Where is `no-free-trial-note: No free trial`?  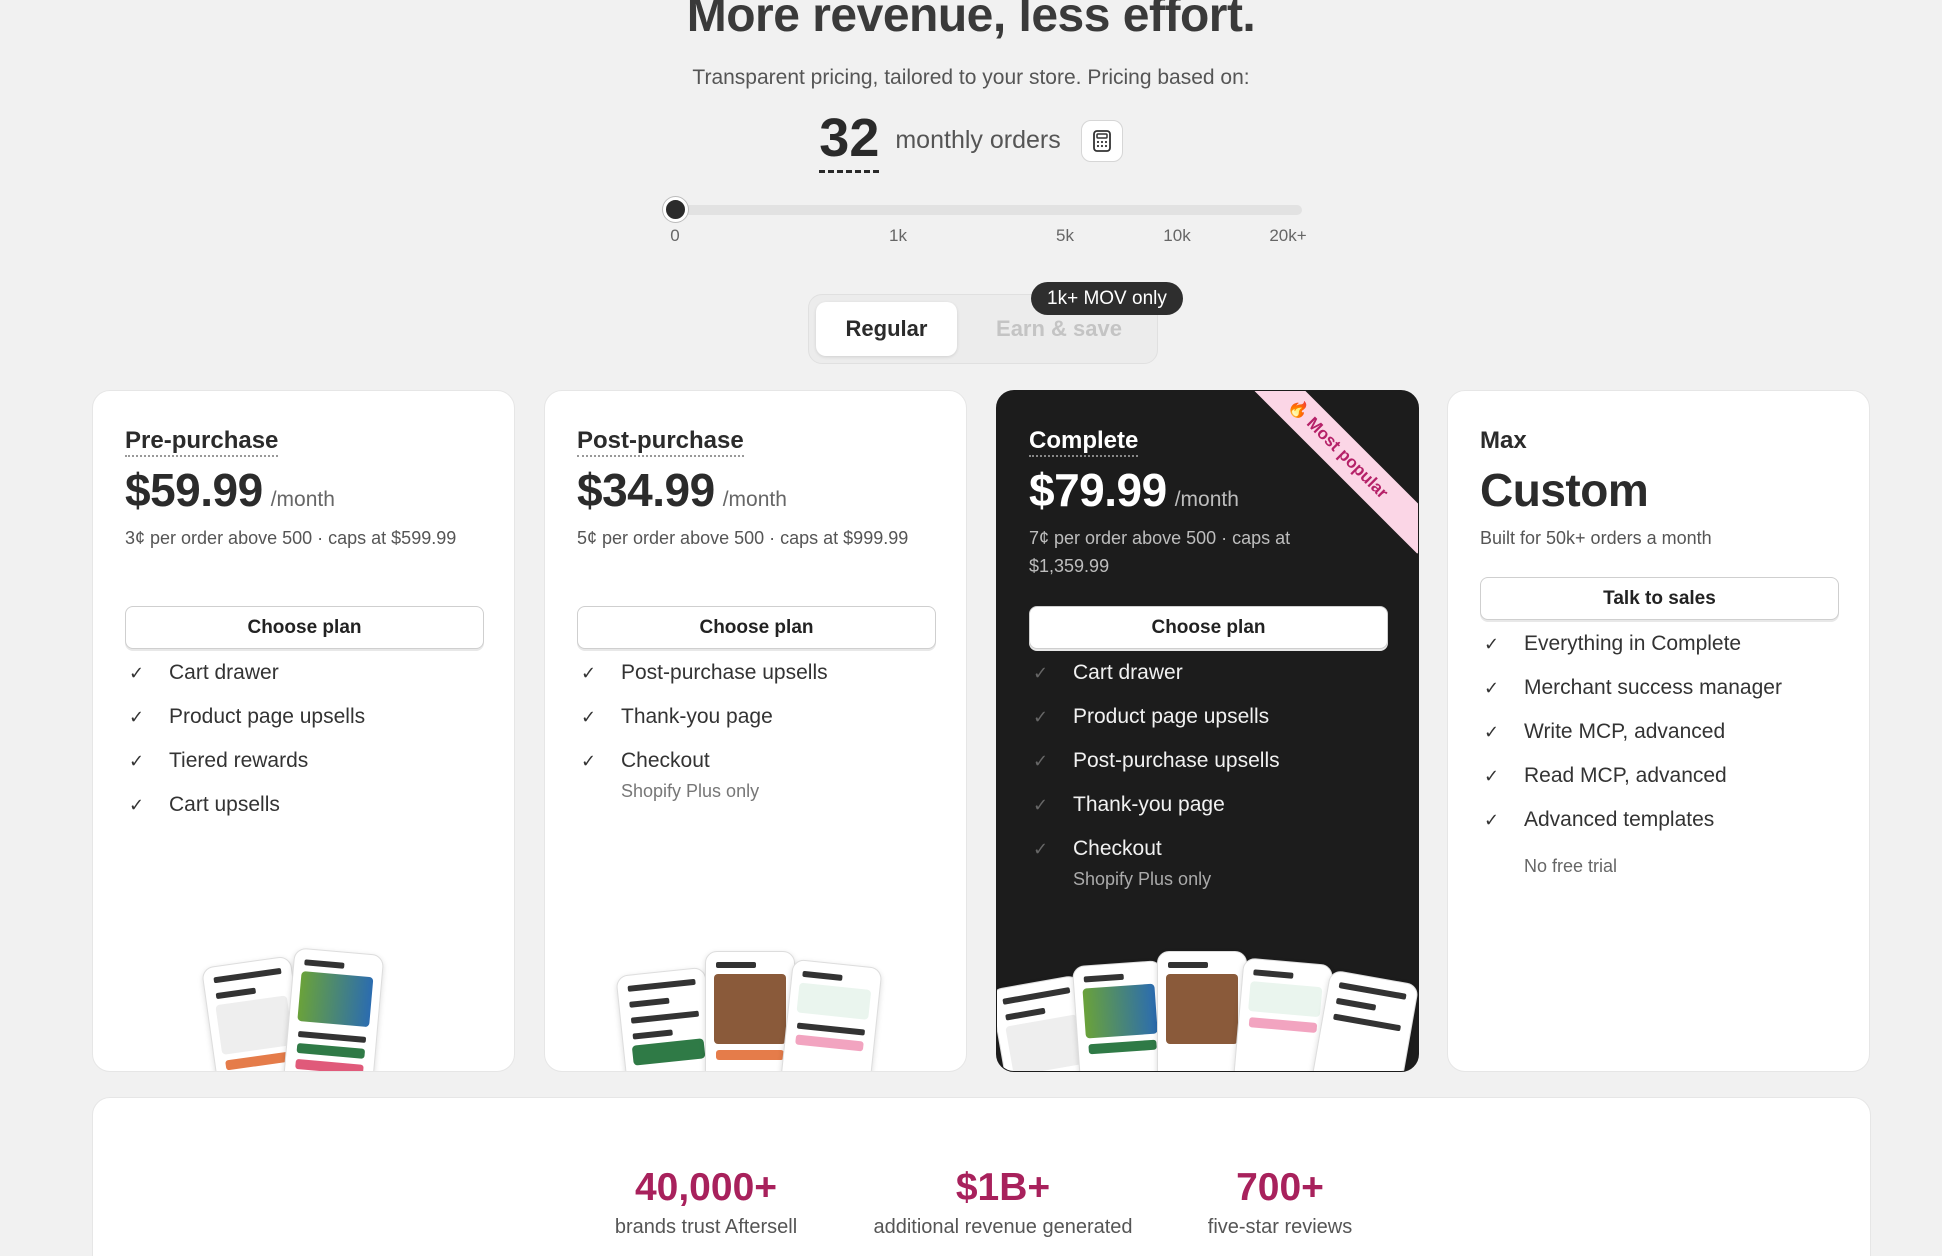 no-free-trial-note: No free trial is located at coordinates (1571, 866).